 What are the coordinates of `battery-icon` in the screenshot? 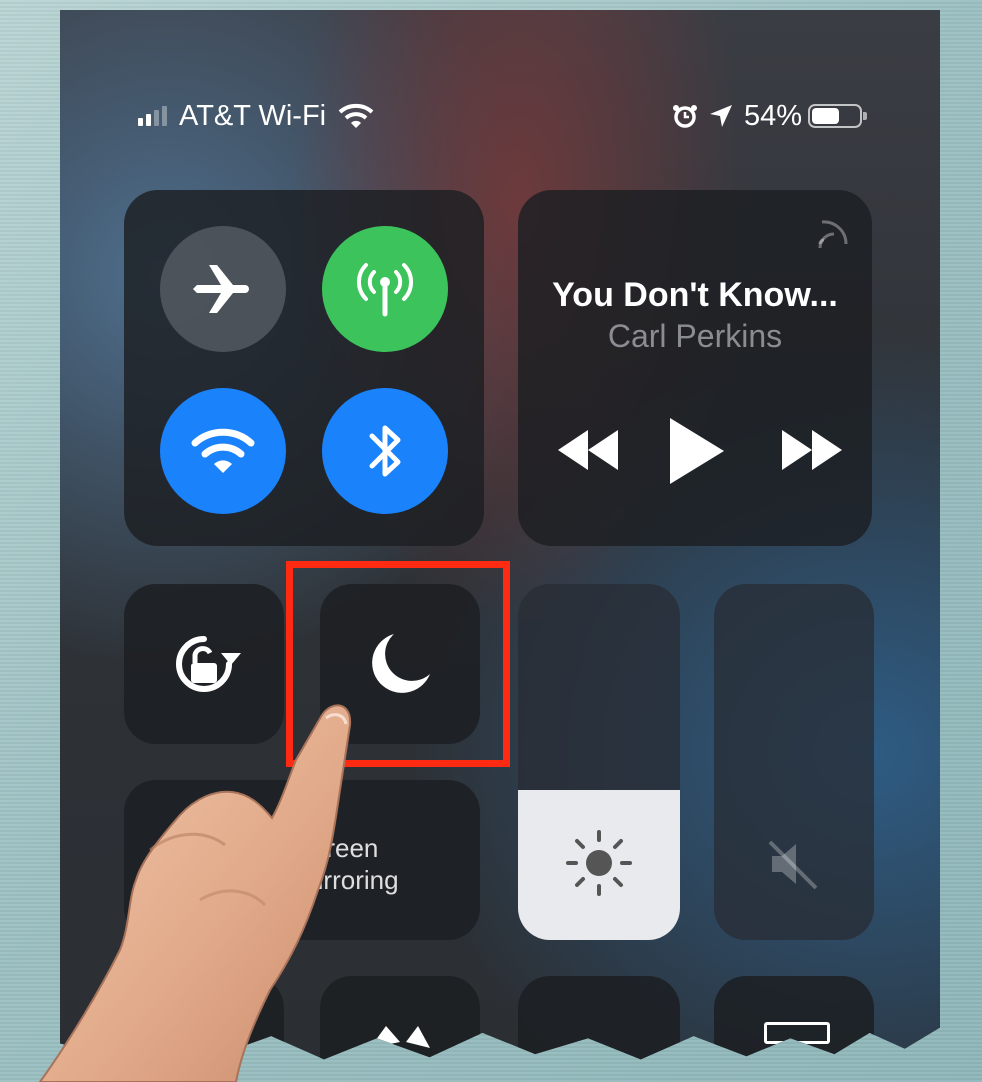 It's located at (837, 116).